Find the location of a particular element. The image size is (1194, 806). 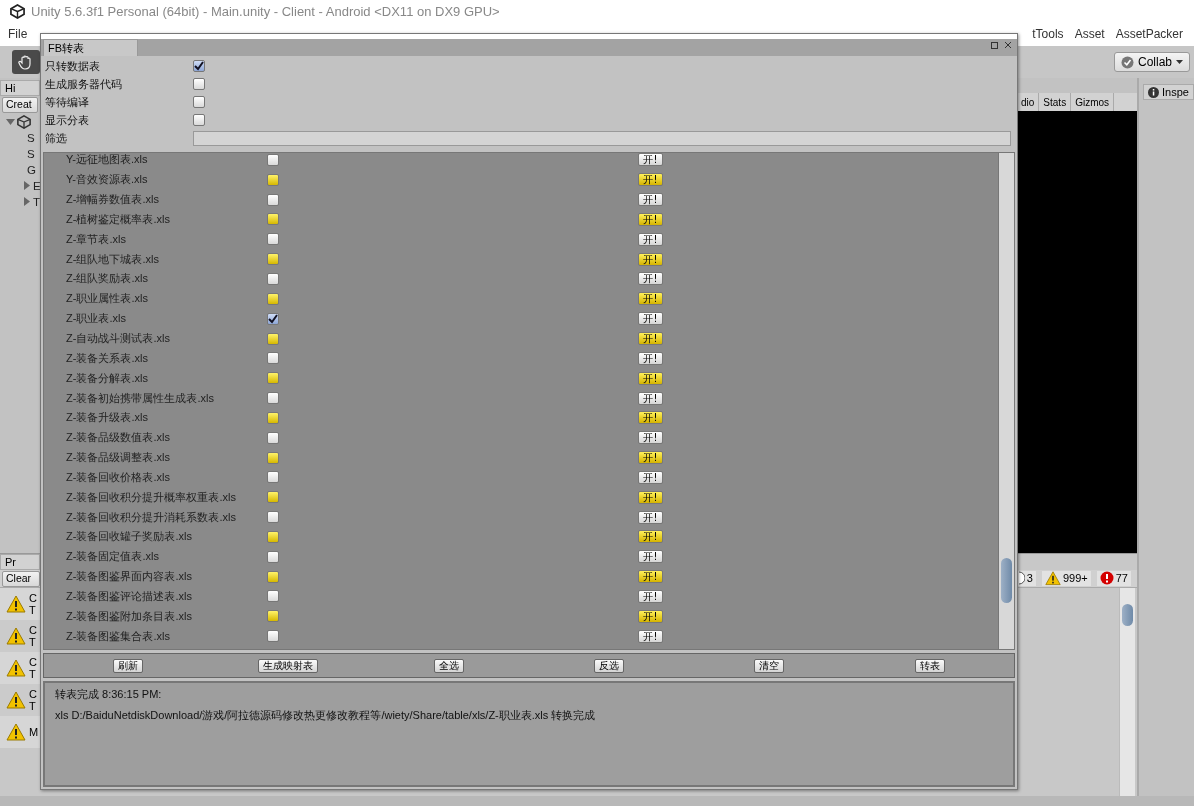

action-button: 反选 is located at coordinates (609, 665).